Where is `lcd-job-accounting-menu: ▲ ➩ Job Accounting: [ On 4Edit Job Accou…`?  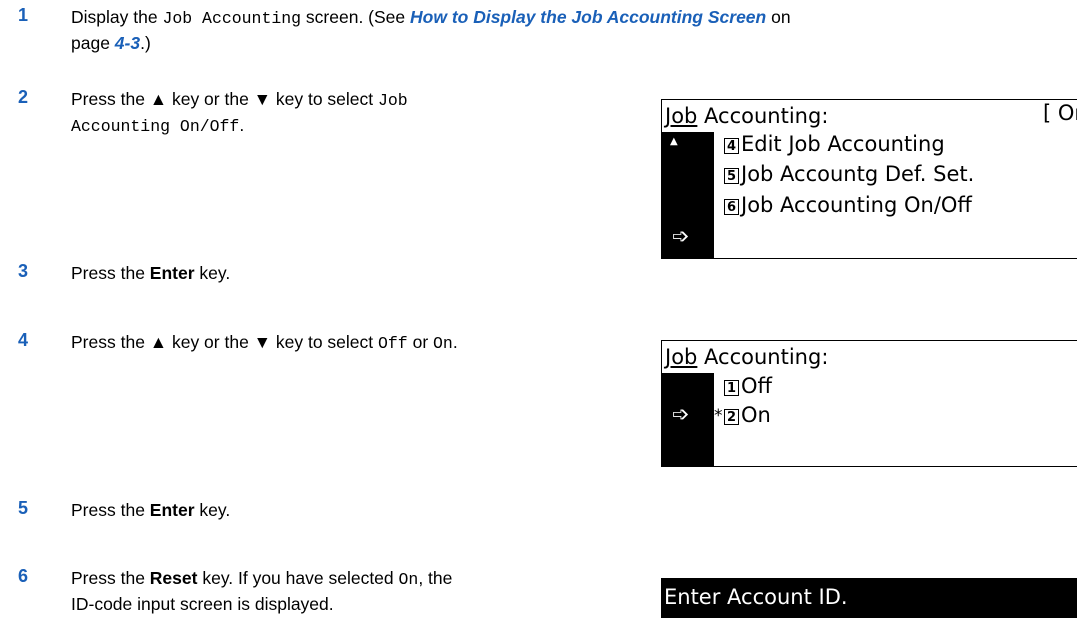 lcd-job-accounting-menu: ▲ ➩ Job Accounting: [ On 4Edit Job Accou… is located at coordinates (869, 179).